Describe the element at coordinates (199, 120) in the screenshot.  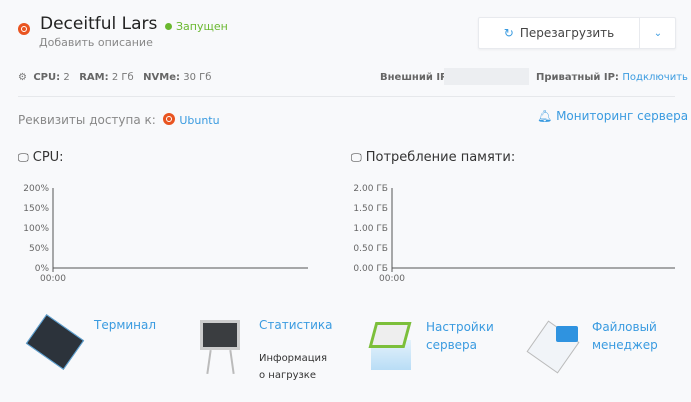
I see `ubuntu-credentials-link: Ubuntu` at that location.